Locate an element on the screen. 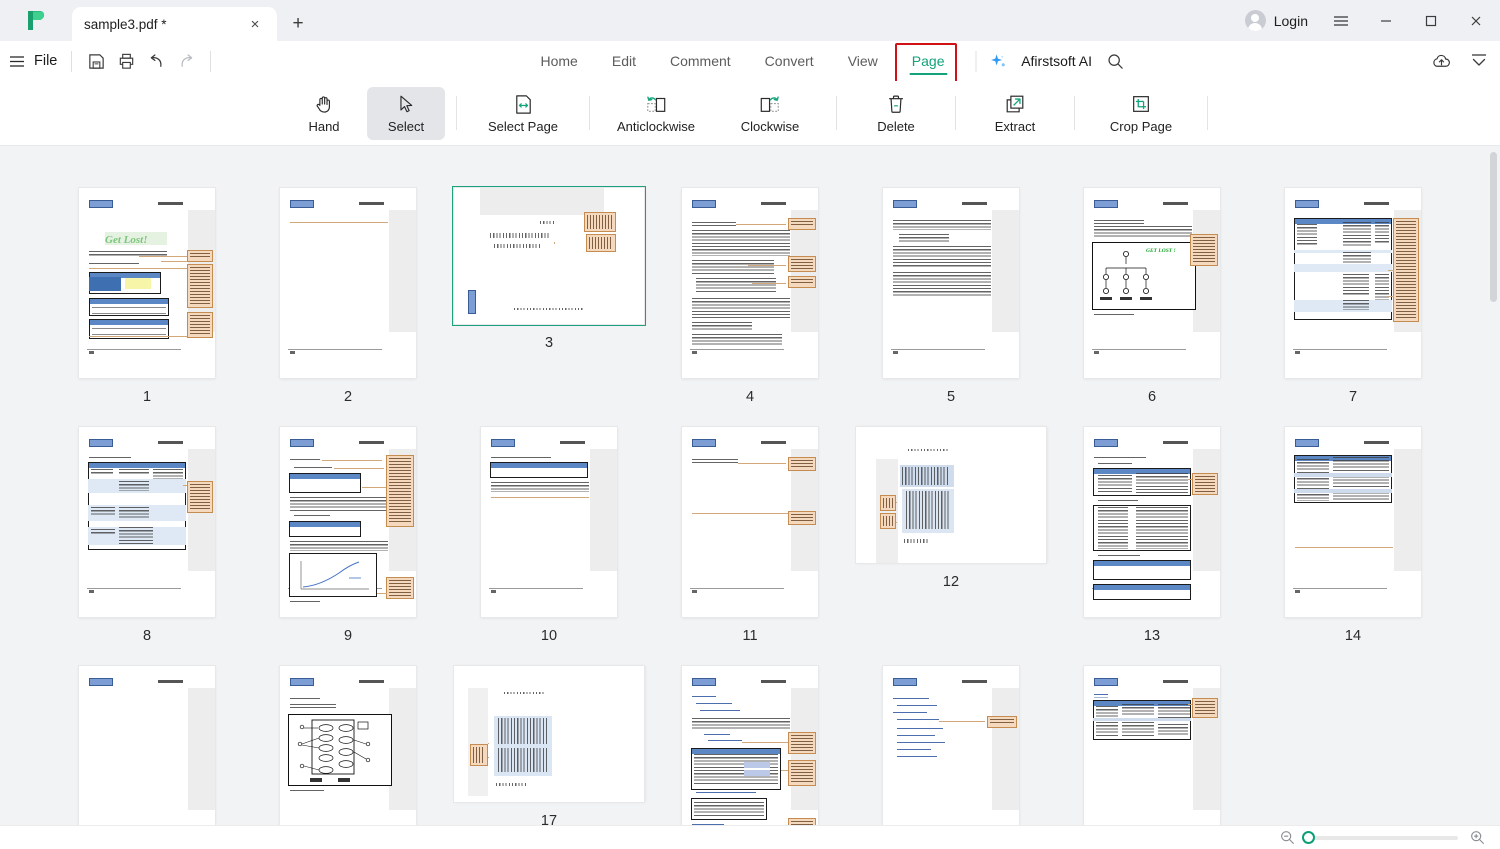  hand-tool-button: Hand is located at coordinates (324, 113).